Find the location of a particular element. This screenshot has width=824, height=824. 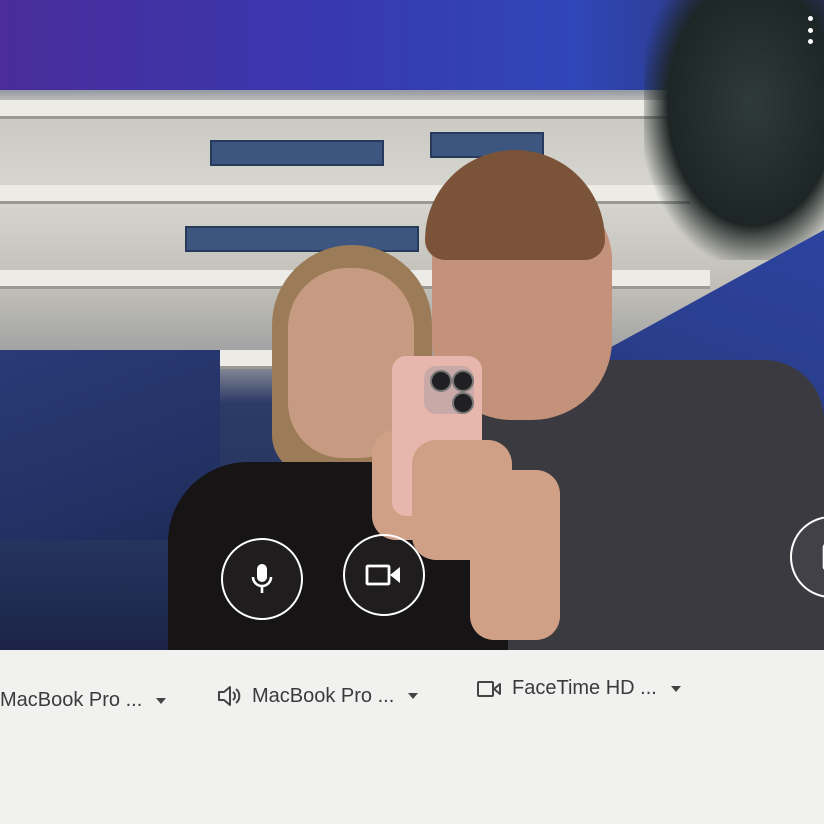

camera-toggle-button is located at coordinates (384, 575).